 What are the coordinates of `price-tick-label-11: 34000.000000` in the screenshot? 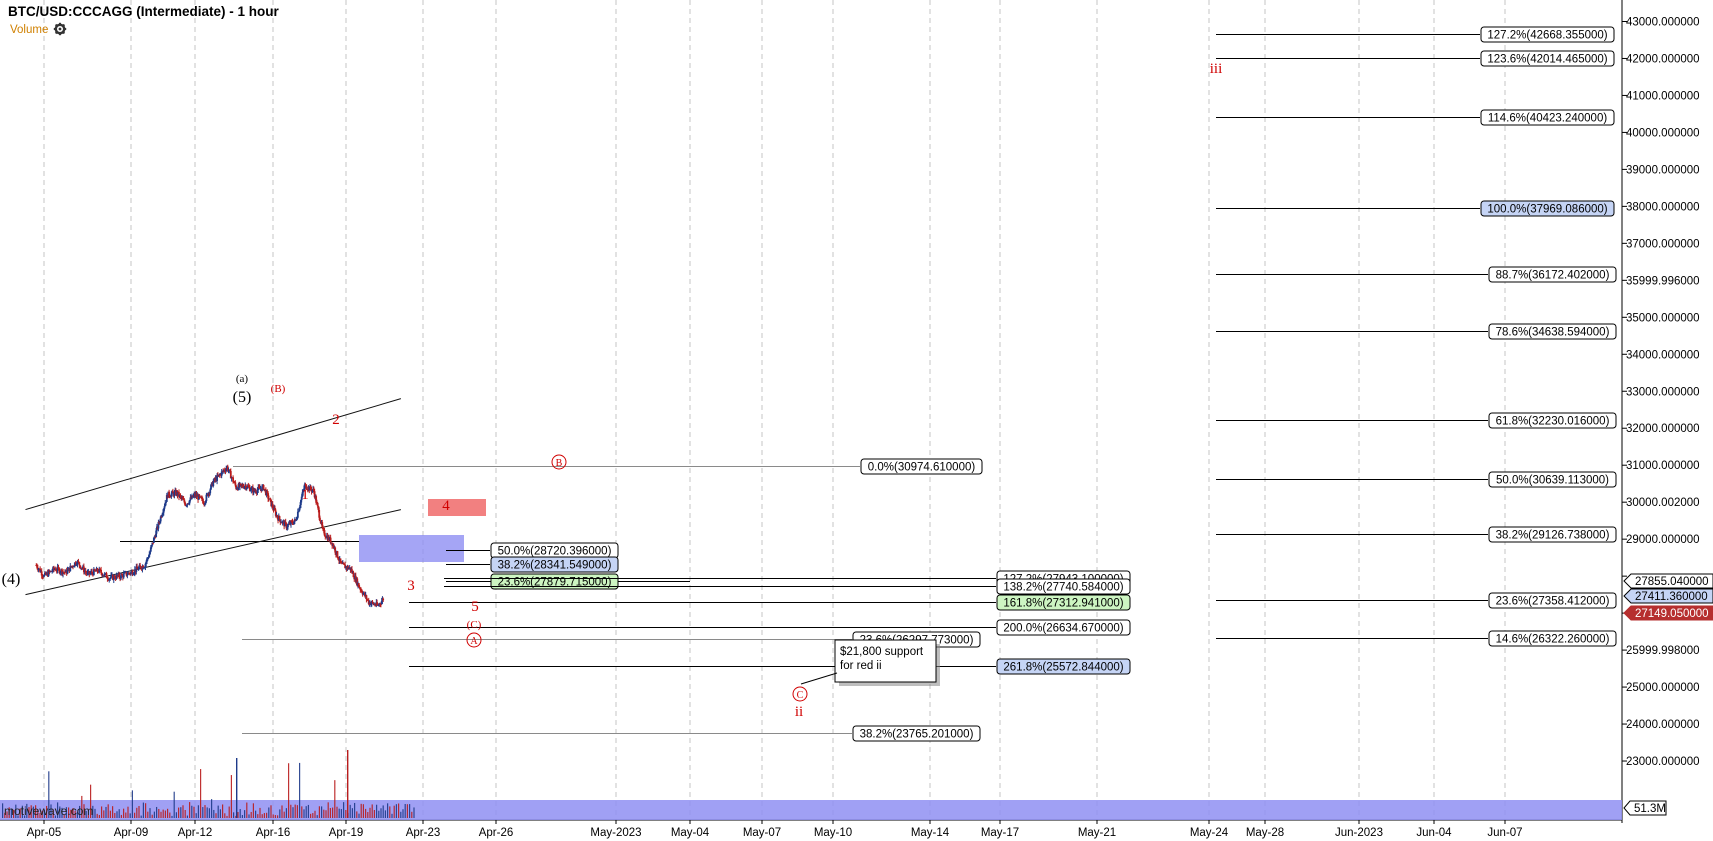 It's located at (1663, 355).